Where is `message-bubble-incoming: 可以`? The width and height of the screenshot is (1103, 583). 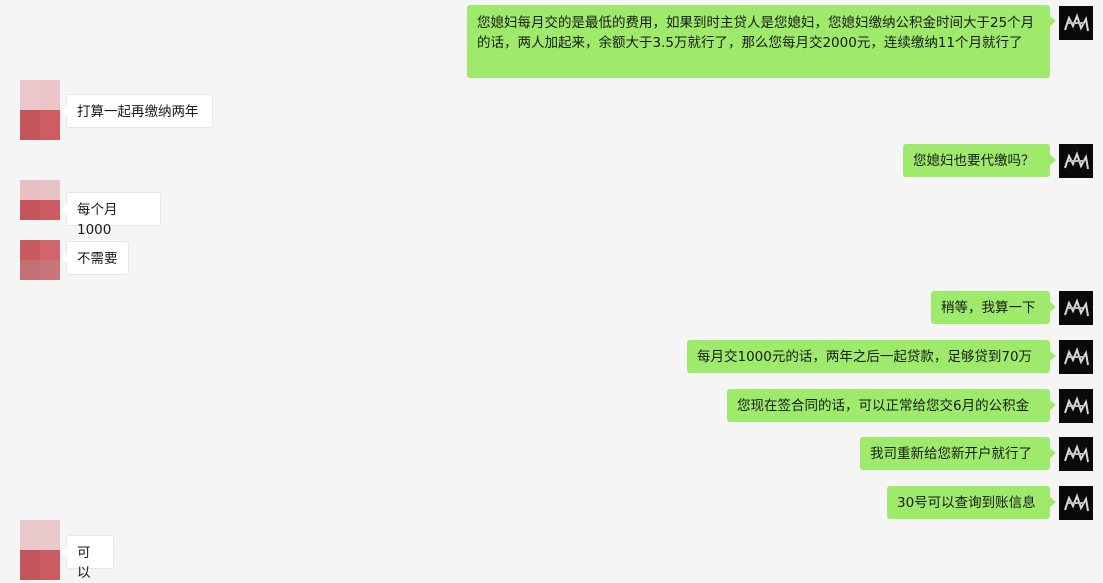
message-bubble-incoming: 可以 is located at coordinates (87, 558).